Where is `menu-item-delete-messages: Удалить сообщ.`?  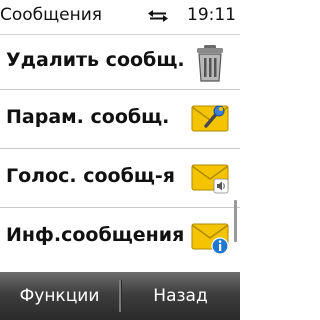 menu-item-delete-messages: Удалить сообщ. is located at coordinates (120, 62).